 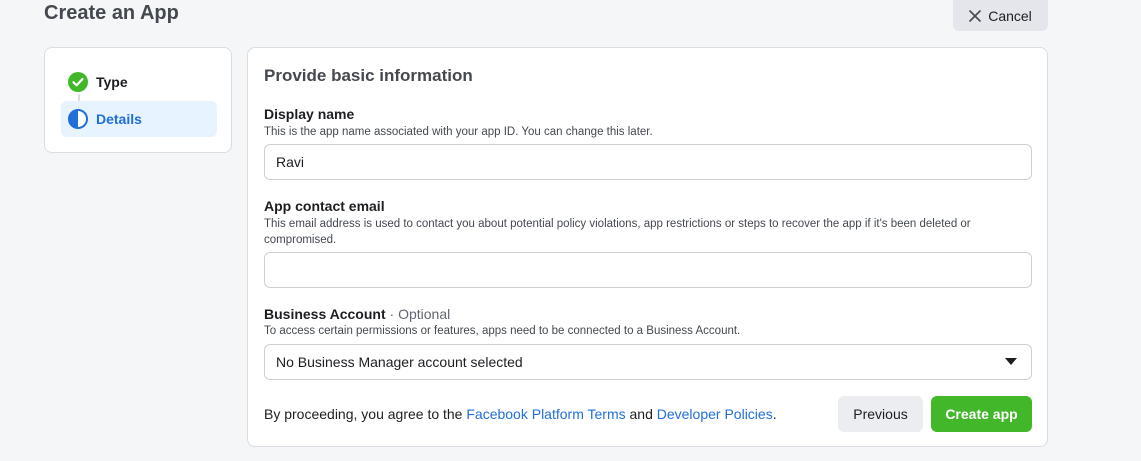 I want to click on optional-tag: · Optional, so click(x=418, y=314).